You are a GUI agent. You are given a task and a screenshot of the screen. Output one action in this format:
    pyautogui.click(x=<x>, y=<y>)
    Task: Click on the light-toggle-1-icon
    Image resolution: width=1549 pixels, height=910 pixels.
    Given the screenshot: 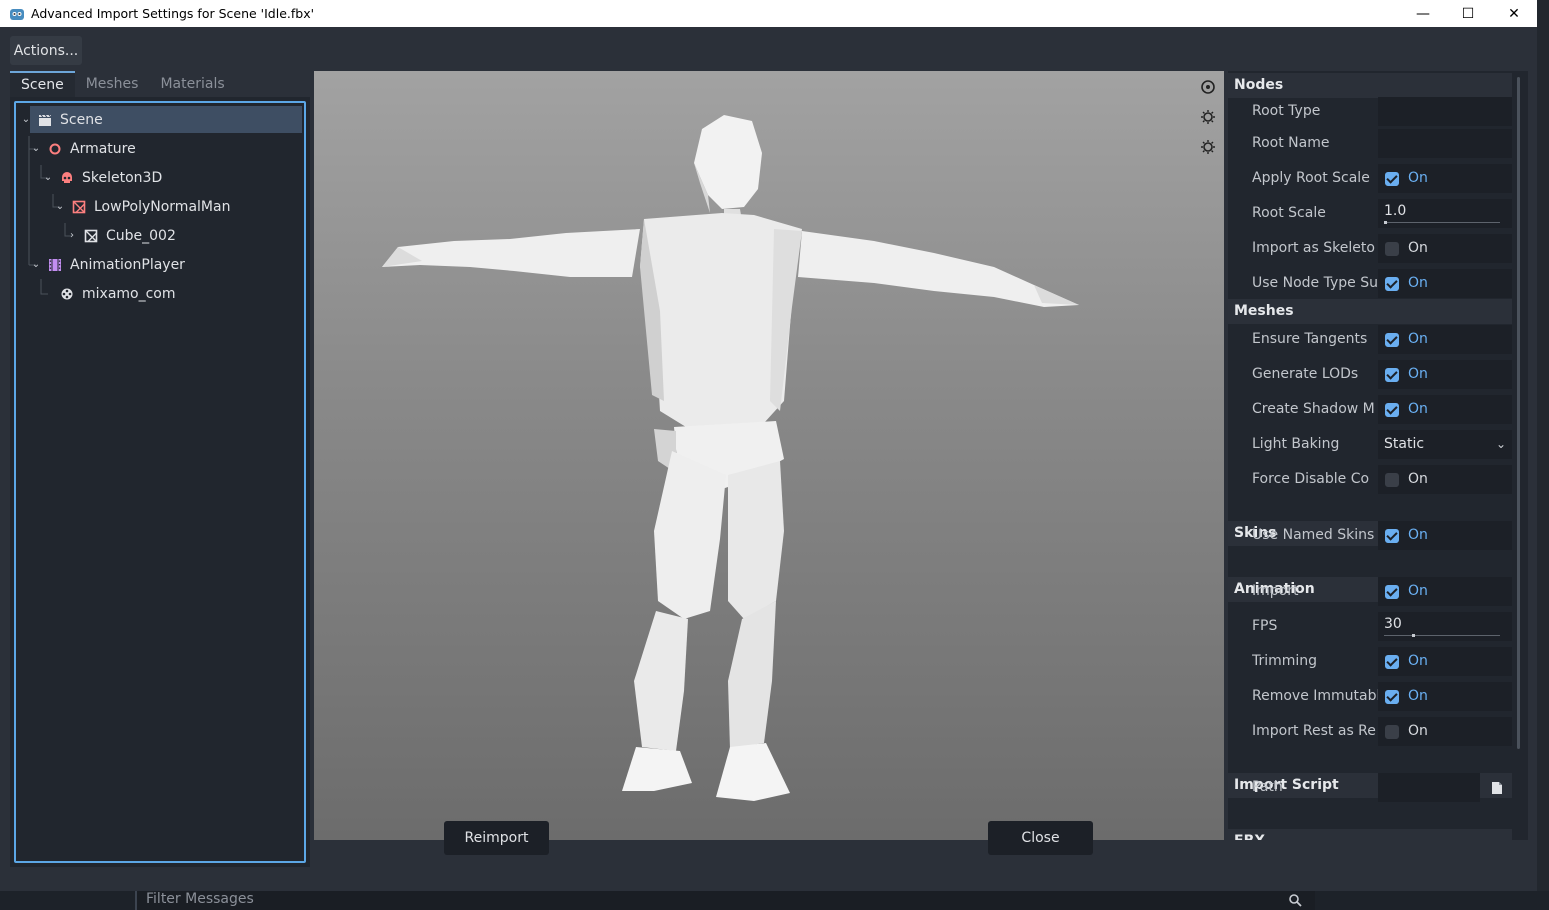 What is the action you would take?
    pyautogui.click(x=1208, y=117)
    